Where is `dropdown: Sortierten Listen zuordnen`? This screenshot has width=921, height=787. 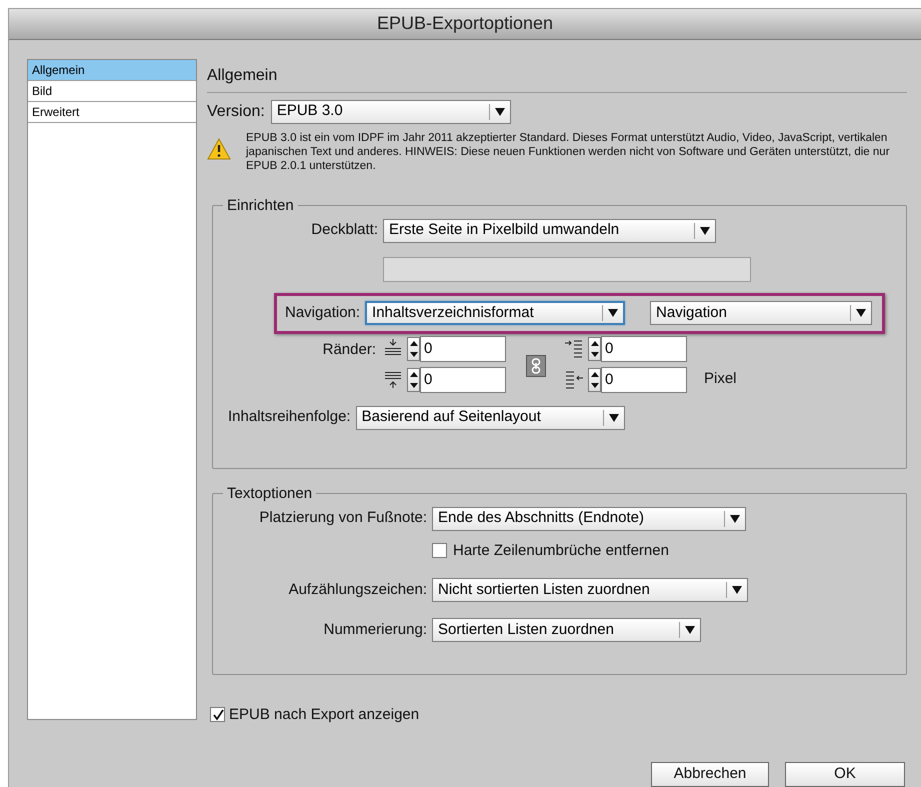
dropdown: Sortierten Listen zuordnen is located at coordinates (566, 630).